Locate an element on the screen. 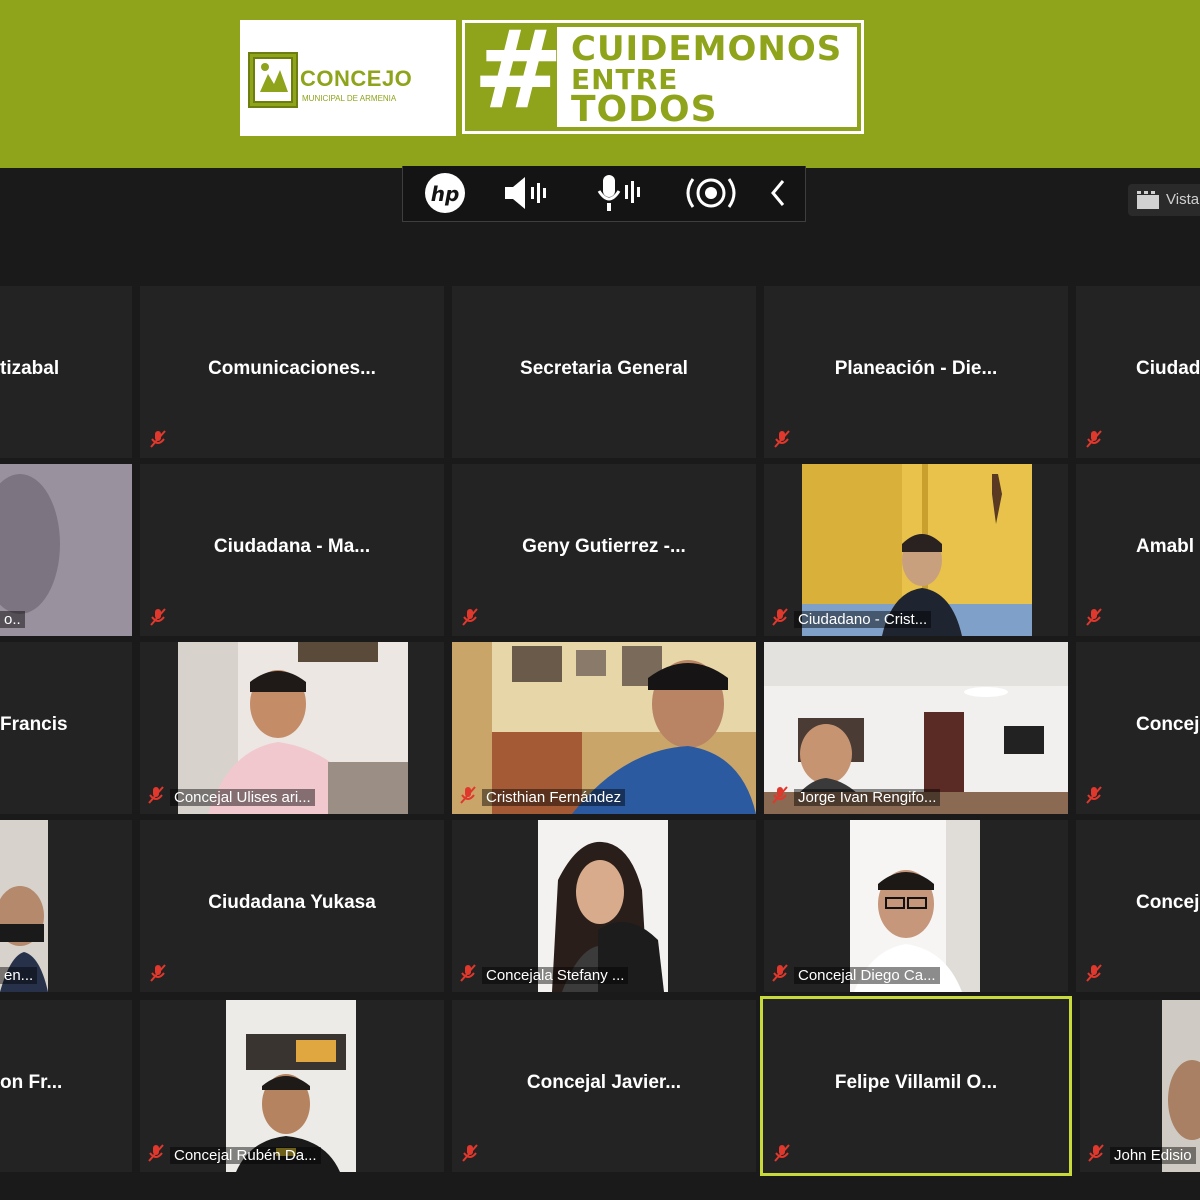 This screenshot has height=1200, width=1200. view-button-label: Vista is located at coordinates (1183, 199).